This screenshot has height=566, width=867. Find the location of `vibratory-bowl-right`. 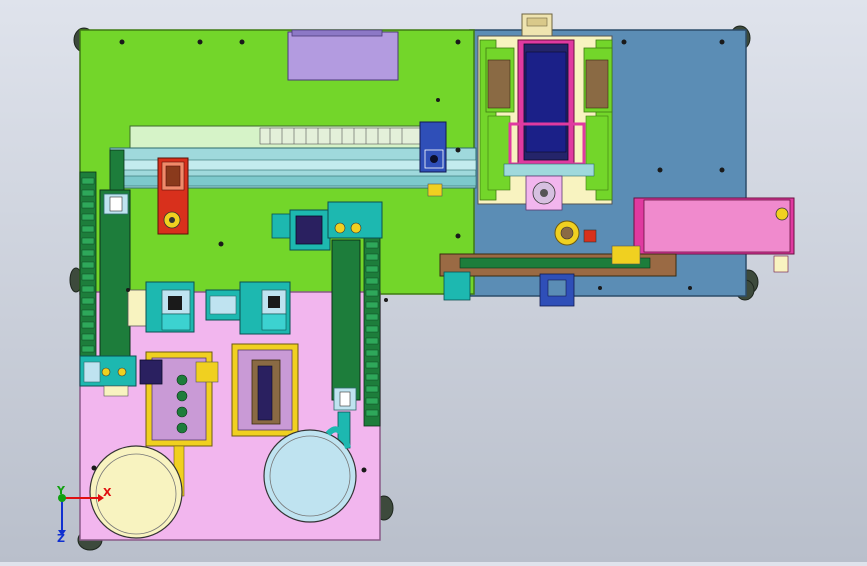

vibratory-bowl-right is located at coordinates (310, 474).